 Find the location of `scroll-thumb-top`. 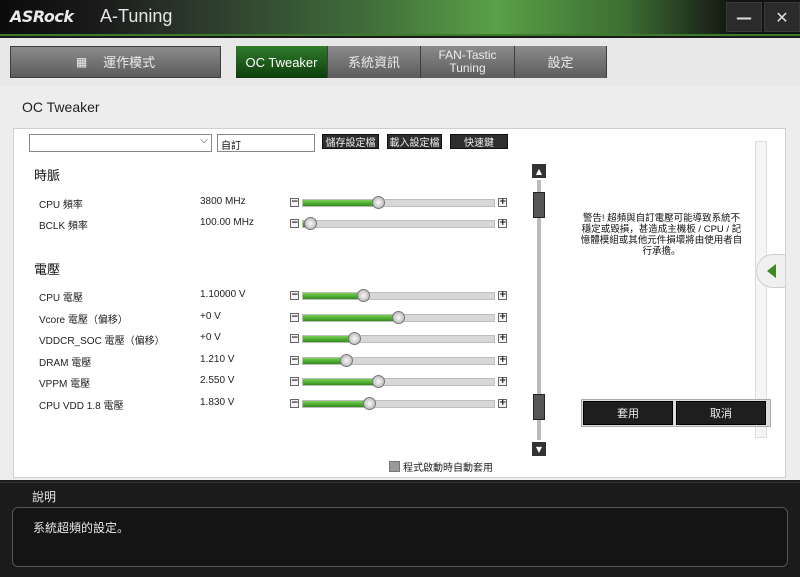

scroll-thumb-top is located at coordinates (539, 205).